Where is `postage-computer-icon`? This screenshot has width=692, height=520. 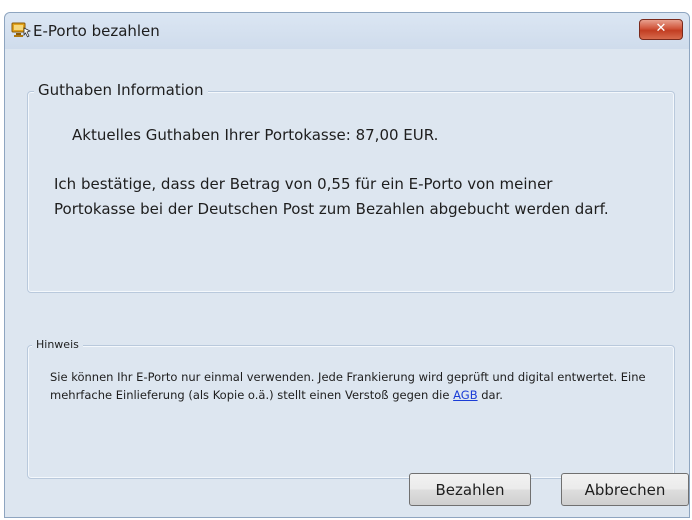
postage-computer-icon is located at coordinates (21, 30).